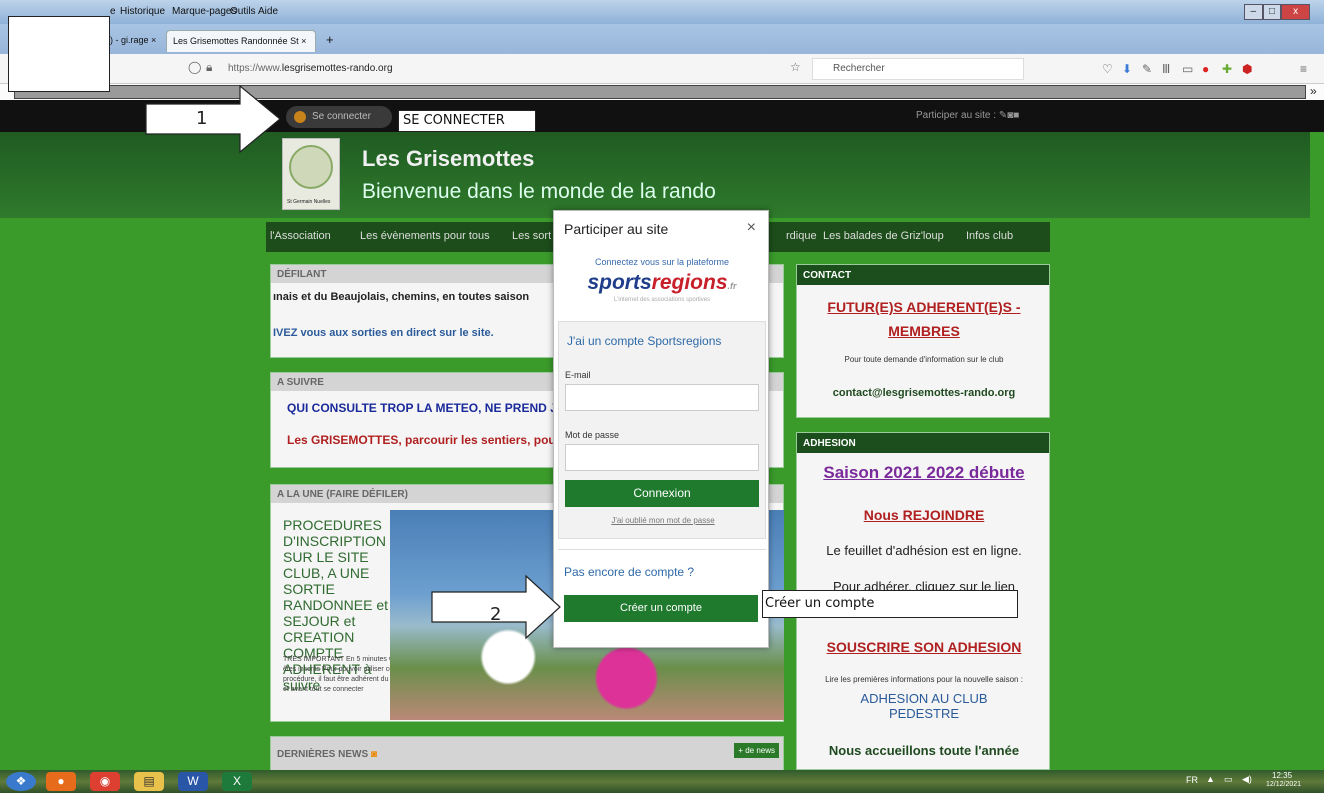  What do you see at coordinates (448, 159) in the screenshot?
I see `site-title: Les Grisemottes` at bounding box center [448, 159].